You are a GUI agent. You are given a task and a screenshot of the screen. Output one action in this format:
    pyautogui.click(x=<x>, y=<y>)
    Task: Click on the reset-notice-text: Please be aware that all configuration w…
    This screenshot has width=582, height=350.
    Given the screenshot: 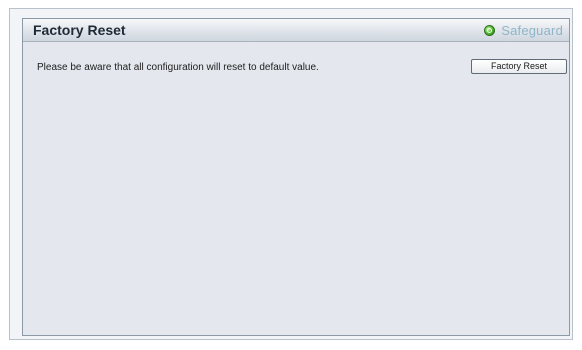 What is the action you would take?
    pyautogui.click(x=178, y=67)
    